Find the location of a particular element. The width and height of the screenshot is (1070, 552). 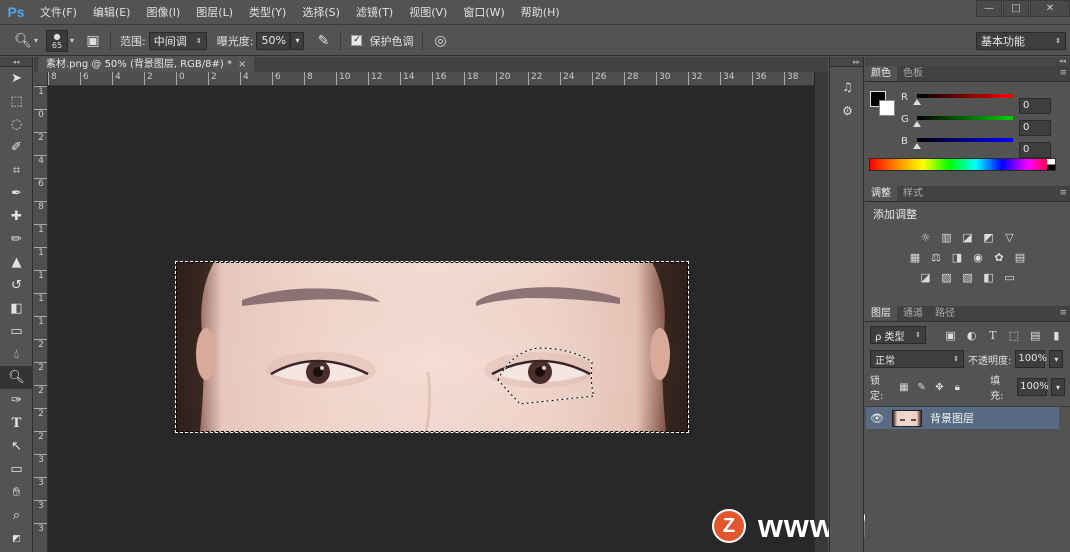

close-button: ✕ is located at coordinates (1050, 8).